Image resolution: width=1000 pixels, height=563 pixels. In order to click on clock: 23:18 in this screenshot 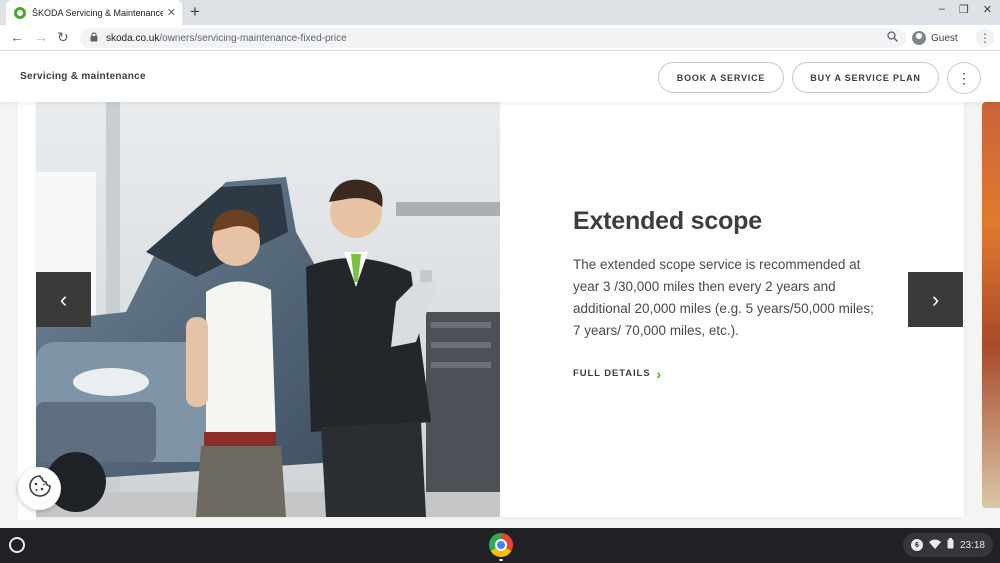, I will do `click(972, 545)`.